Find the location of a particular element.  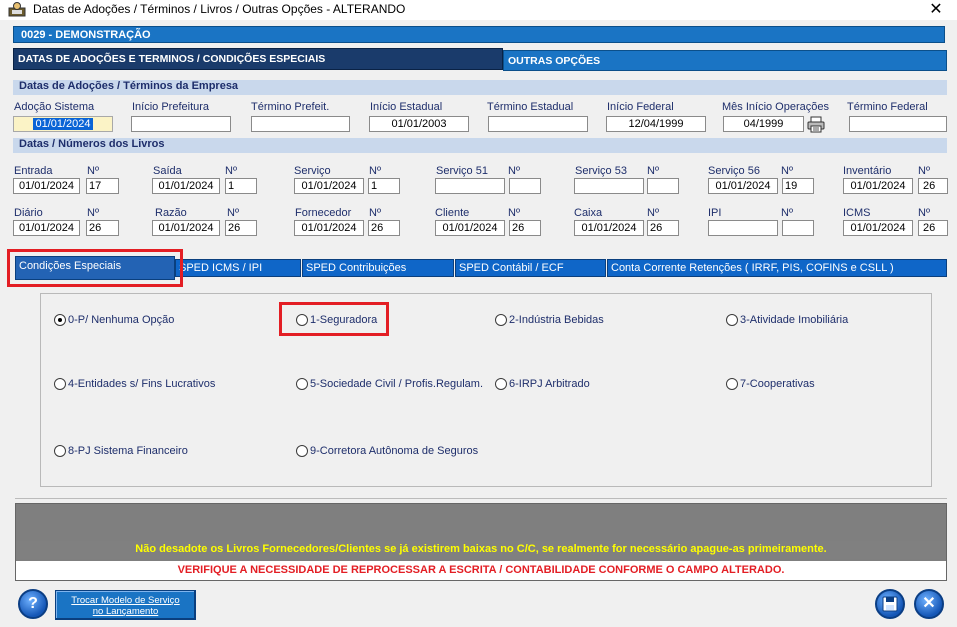

servico-56-num-field: 19 is located at coordinates (798, 186).